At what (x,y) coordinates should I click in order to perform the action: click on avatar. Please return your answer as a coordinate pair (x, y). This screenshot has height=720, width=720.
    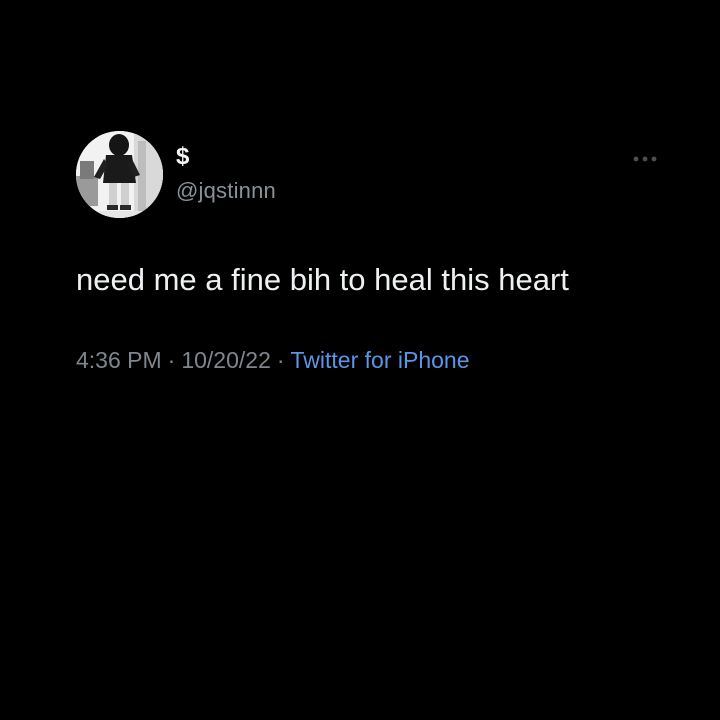
    Looking at the image, I should click on (119, 174).